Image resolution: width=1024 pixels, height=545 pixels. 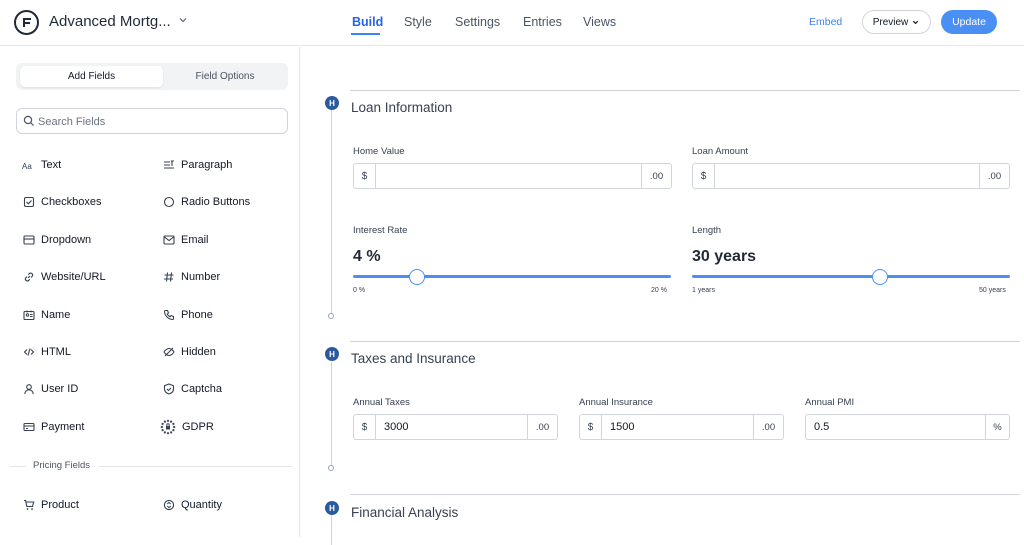 What do you see at coordinates (413, 358) in the screenshot?
I see `section-title-taxes-and-insurance: Taxes and Insurance` at bounding box center [413, 358].